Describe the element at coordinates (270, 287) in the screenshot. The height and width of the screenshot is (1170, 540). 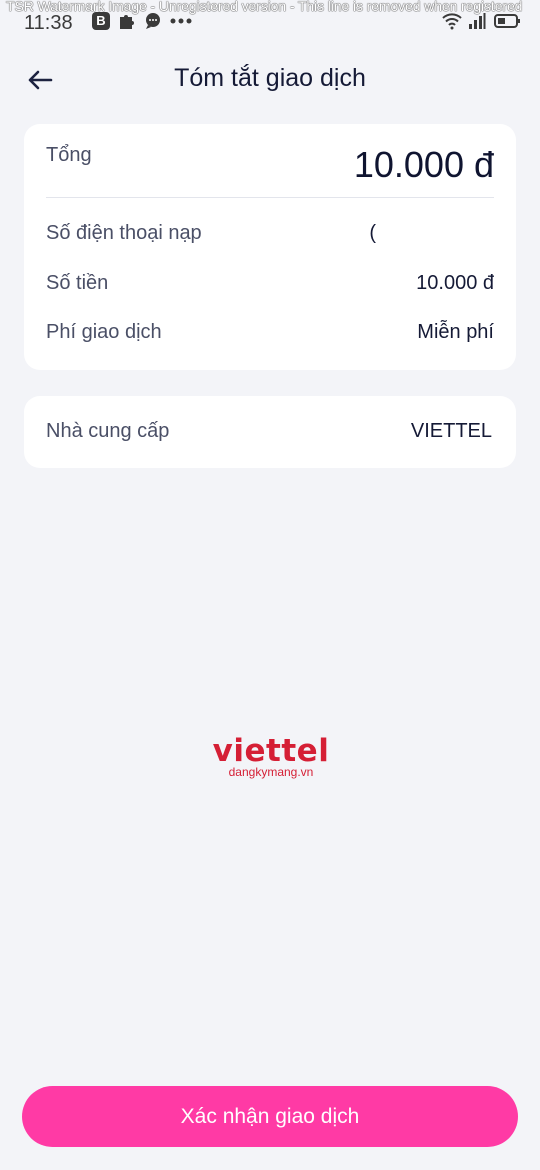
I see `amount-row: Số tiền 10.000 đ` at that location.